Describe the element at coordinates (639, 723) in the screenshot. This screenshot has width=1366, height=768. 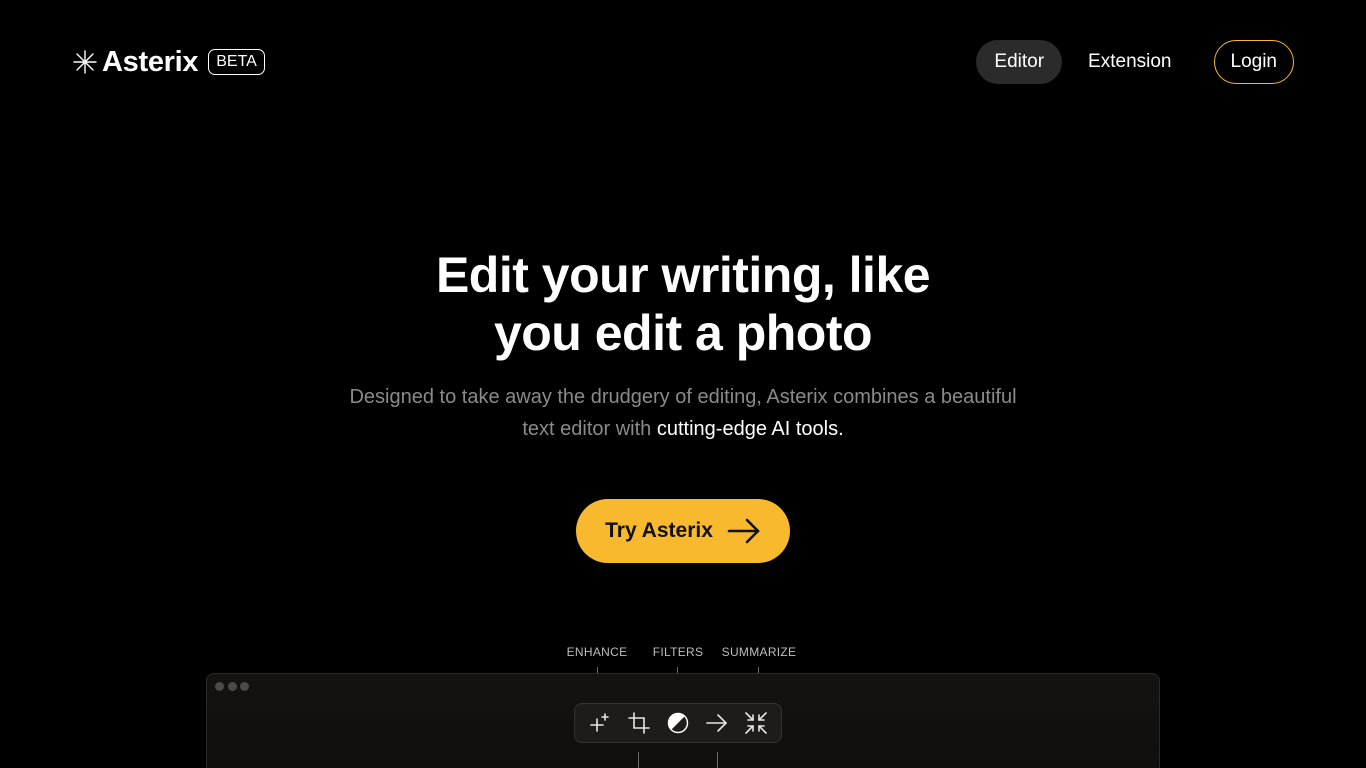
I see `crop-icon` at that location.